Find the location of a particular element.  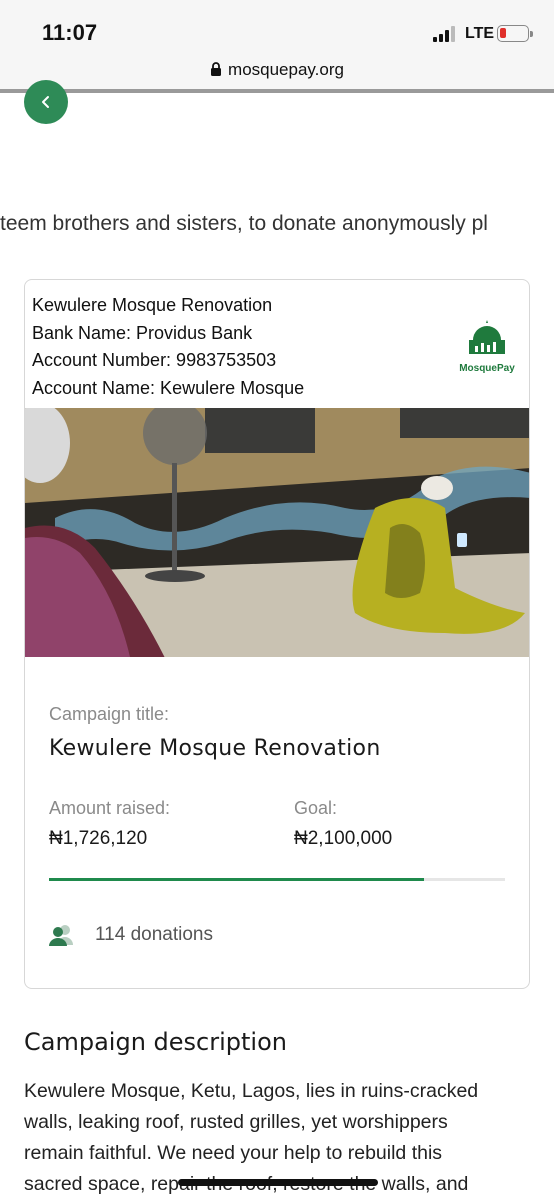

mosque-logo-icon is located at coordinates (487, 337).